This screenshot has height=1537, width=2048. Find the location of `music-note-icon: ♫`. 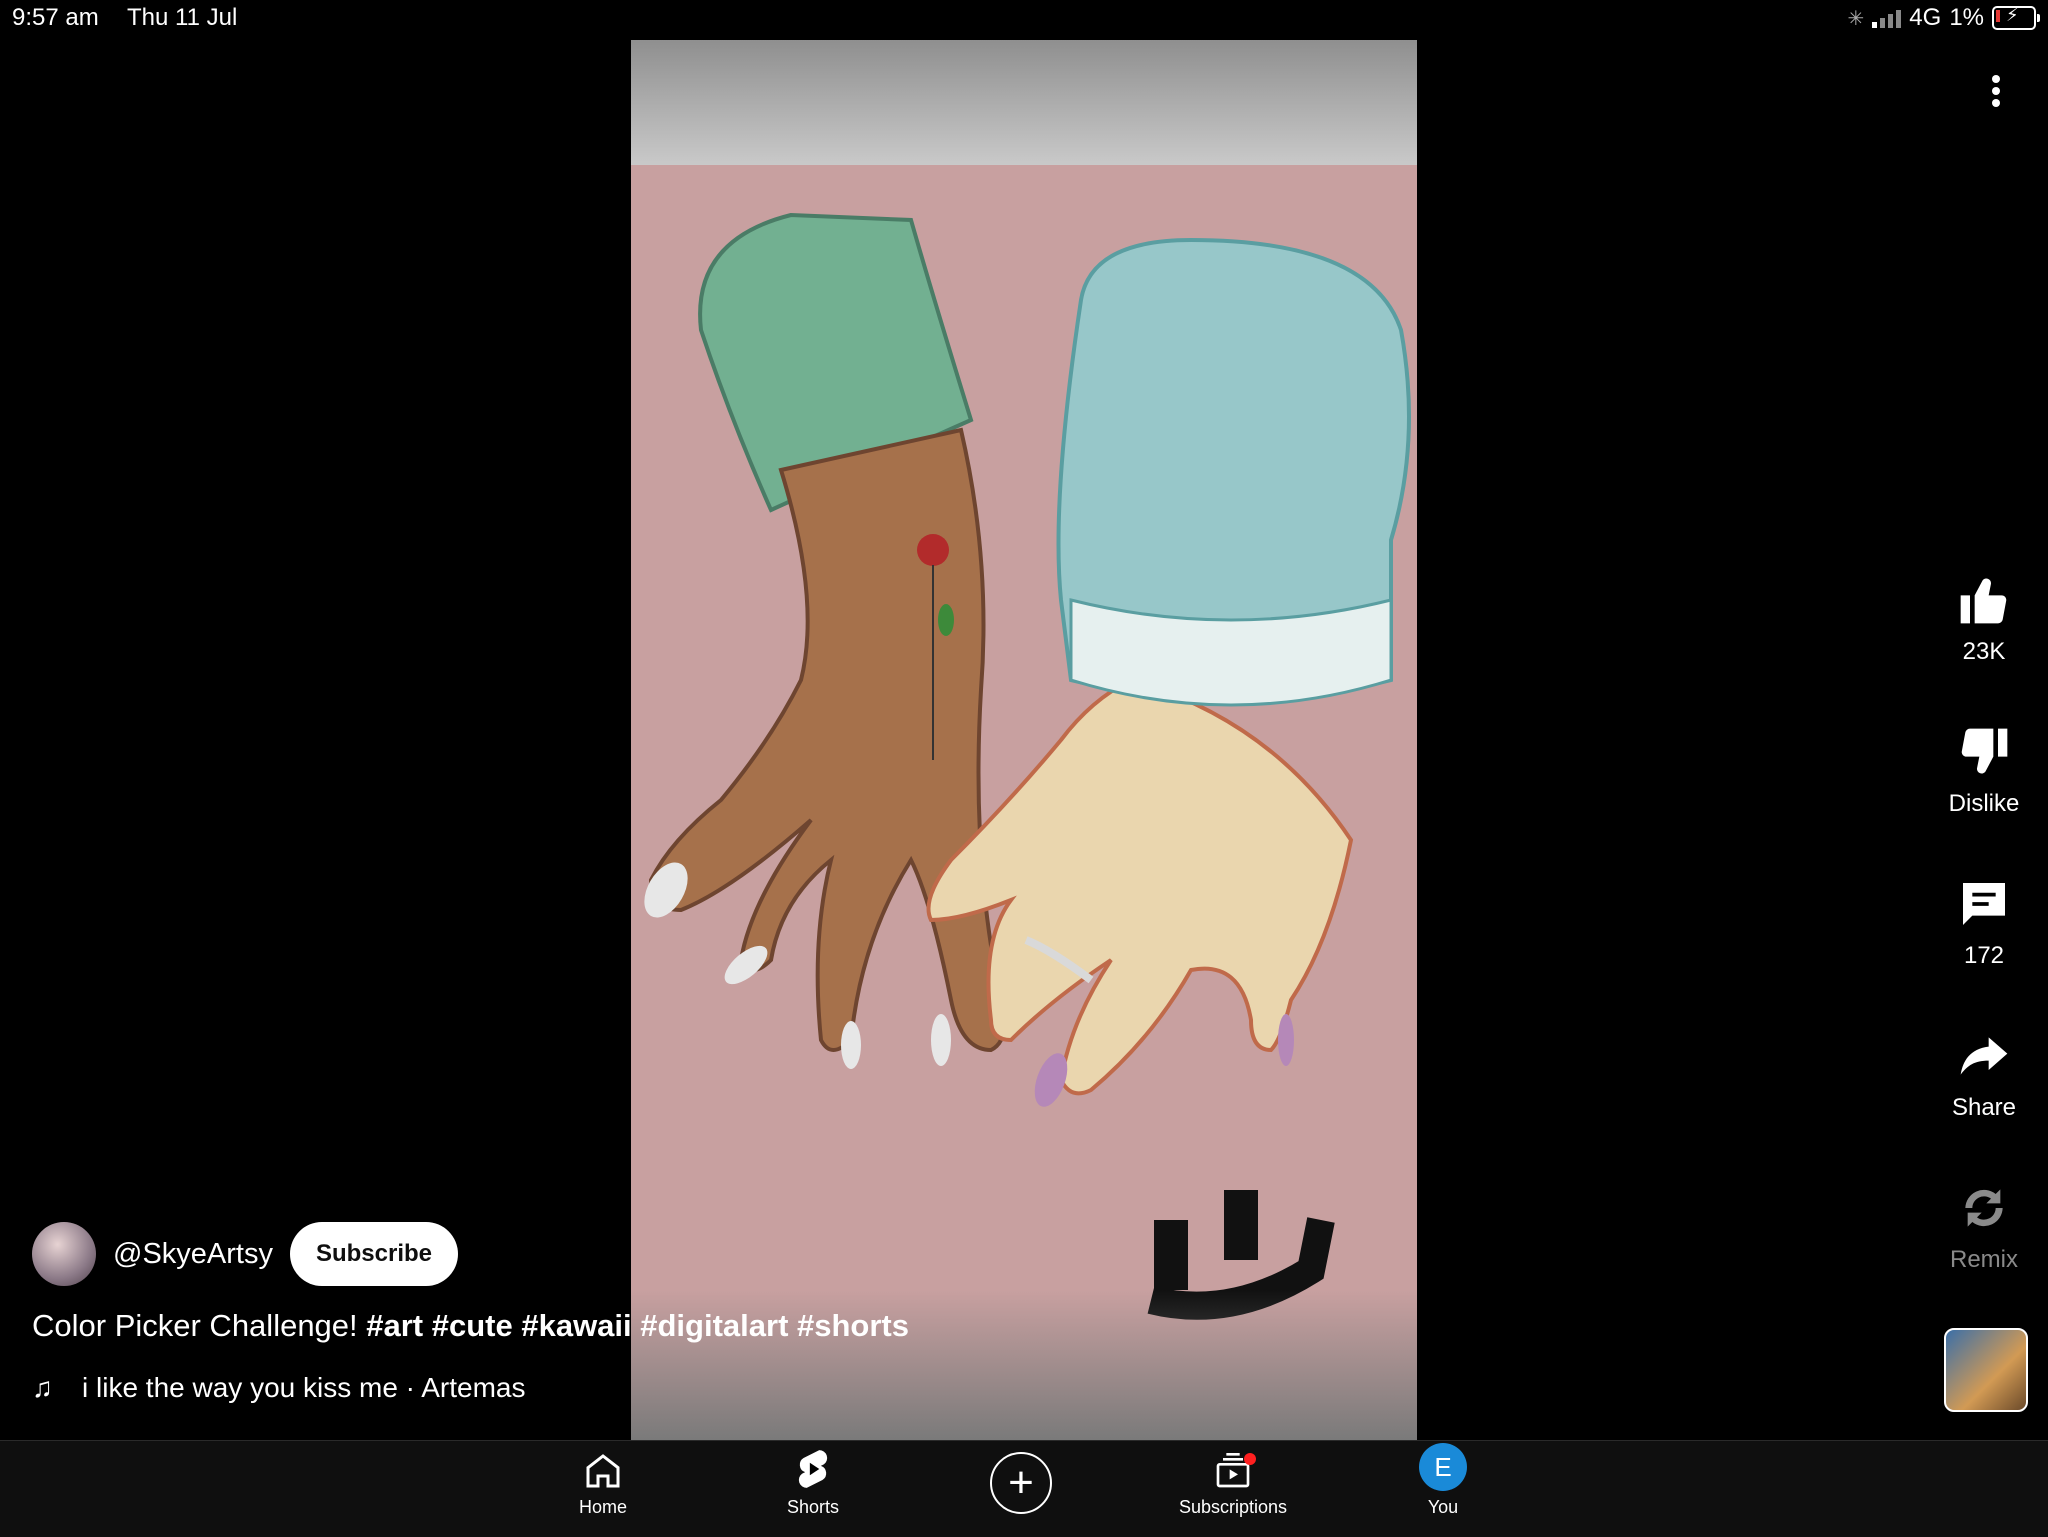

music-note-icon: ♫ is located at coordinates (42, 1387).